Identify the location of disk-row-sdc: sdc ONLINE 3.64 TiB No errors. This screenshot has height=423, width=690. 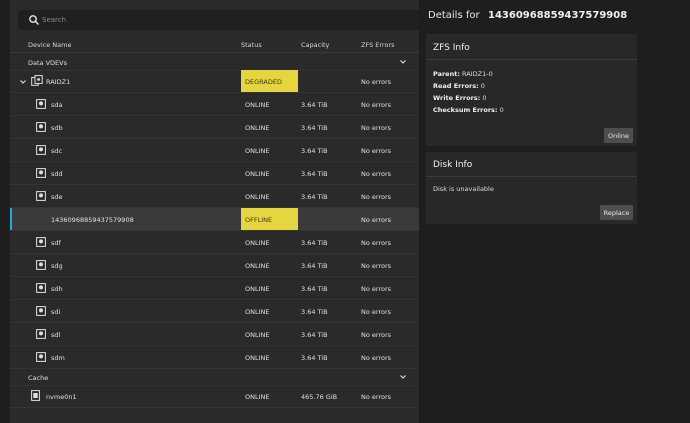
(214, 150).